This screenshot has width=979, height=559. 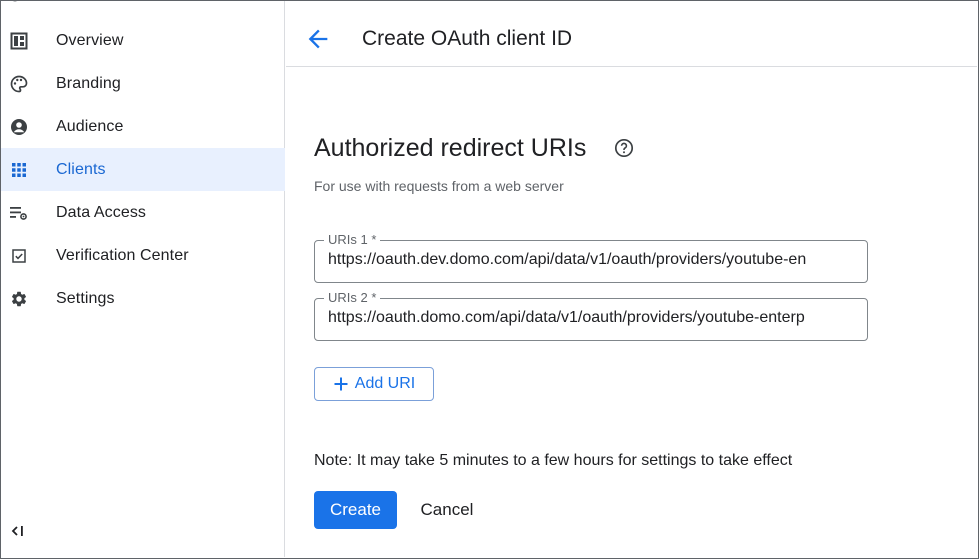 I want to click on sidebar-item-overview: Overview, so click(x=143, y=40).